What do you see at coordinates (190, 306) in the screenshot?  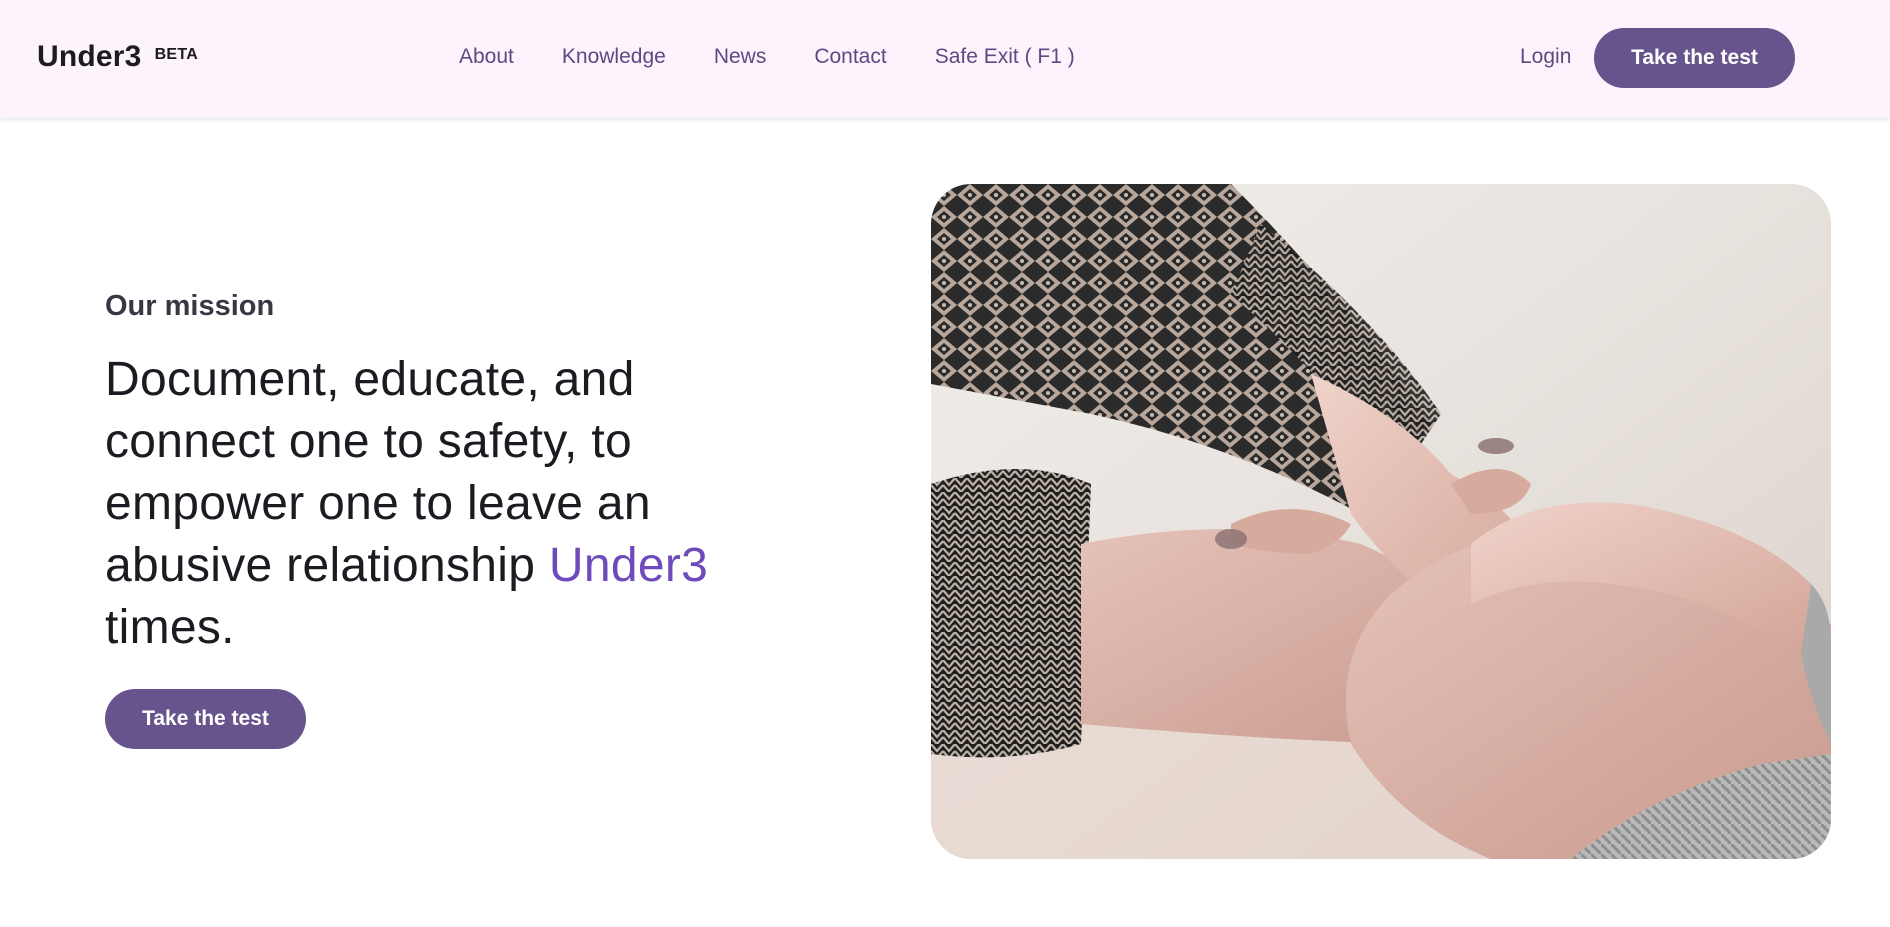 I see `mission-eyebrow: Our mission` at bounding box center [190, 306].